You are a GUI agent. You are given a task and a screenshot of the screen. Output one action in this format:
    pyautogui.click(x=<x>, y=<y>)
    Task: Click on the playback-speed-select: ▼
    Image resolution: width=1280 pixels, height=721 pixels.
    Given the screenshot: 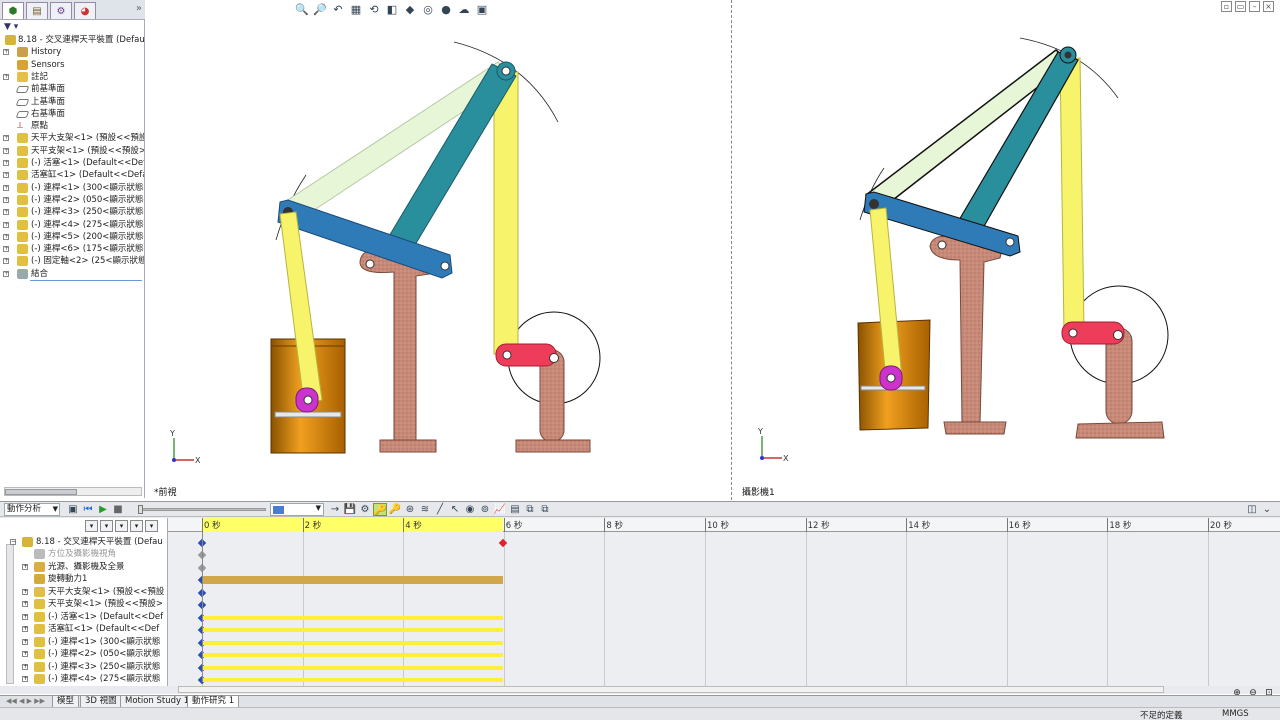 What is the action you would take?
    pyautogui.click(x=297, y=509)
    